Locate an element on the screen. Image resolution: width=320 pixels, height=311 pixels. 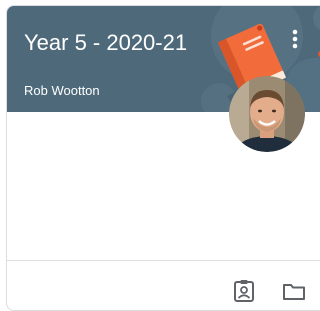
card-divider is located at coordinates (163, 260).